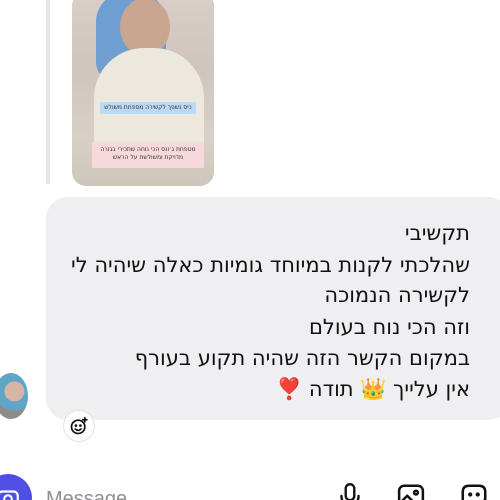 The width and height of the screenshot is (500, 500). I want to click on sender-avatar, so click(14, 396).